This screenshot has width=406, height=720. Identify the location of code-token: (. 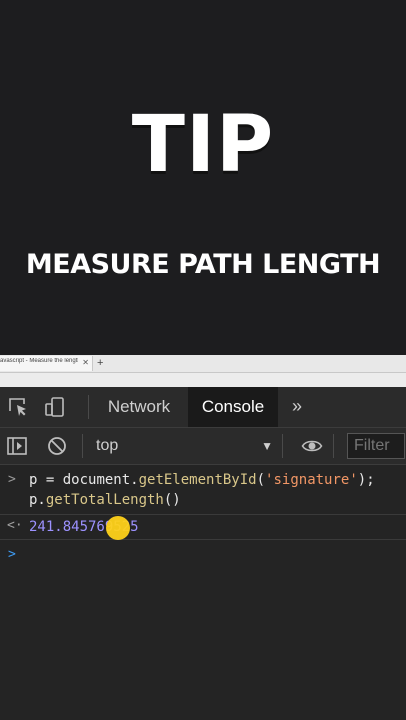
(261, 480).